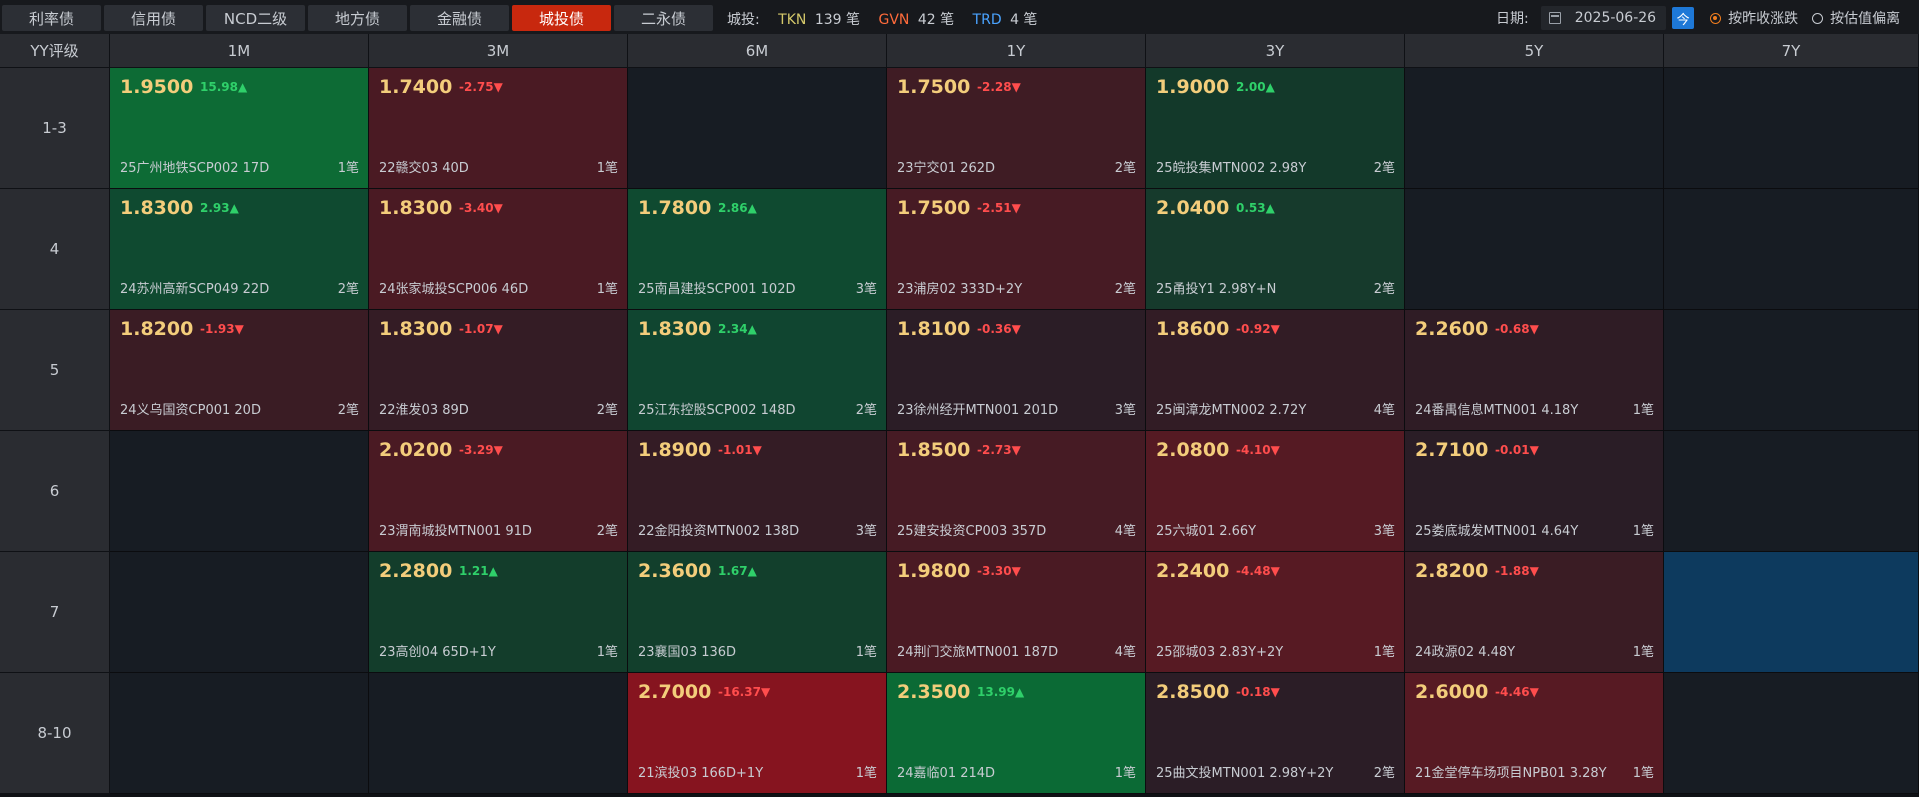 This screenshot has height=797, width=1919. Describe the element at coordinates (757, 249) in the screenshot. I see `quote-cell: 1.7800 2.86▲ 25南昌建投SCP001 102D 3笔` at that location.